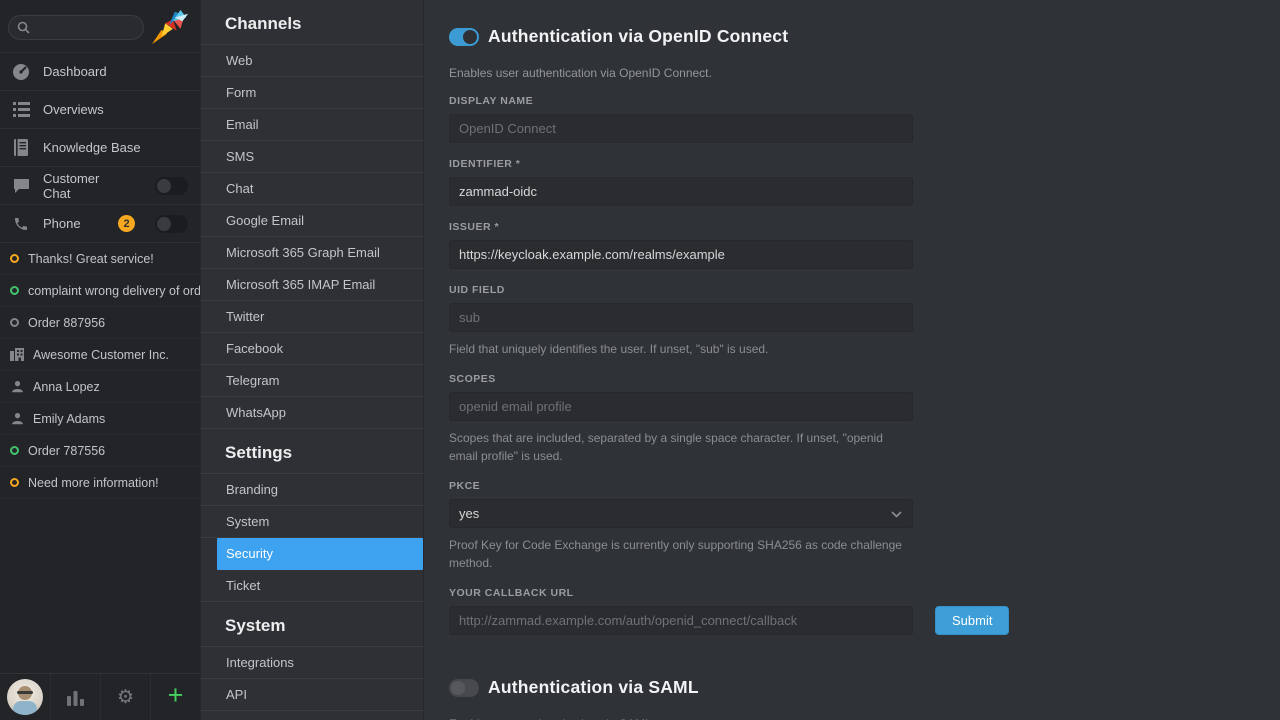 This screenshot has height=720, width=1280. What do you see at coordinates (681, 128) in the screenshot?
I see `display-name-input` at bounding box center [681, 128].